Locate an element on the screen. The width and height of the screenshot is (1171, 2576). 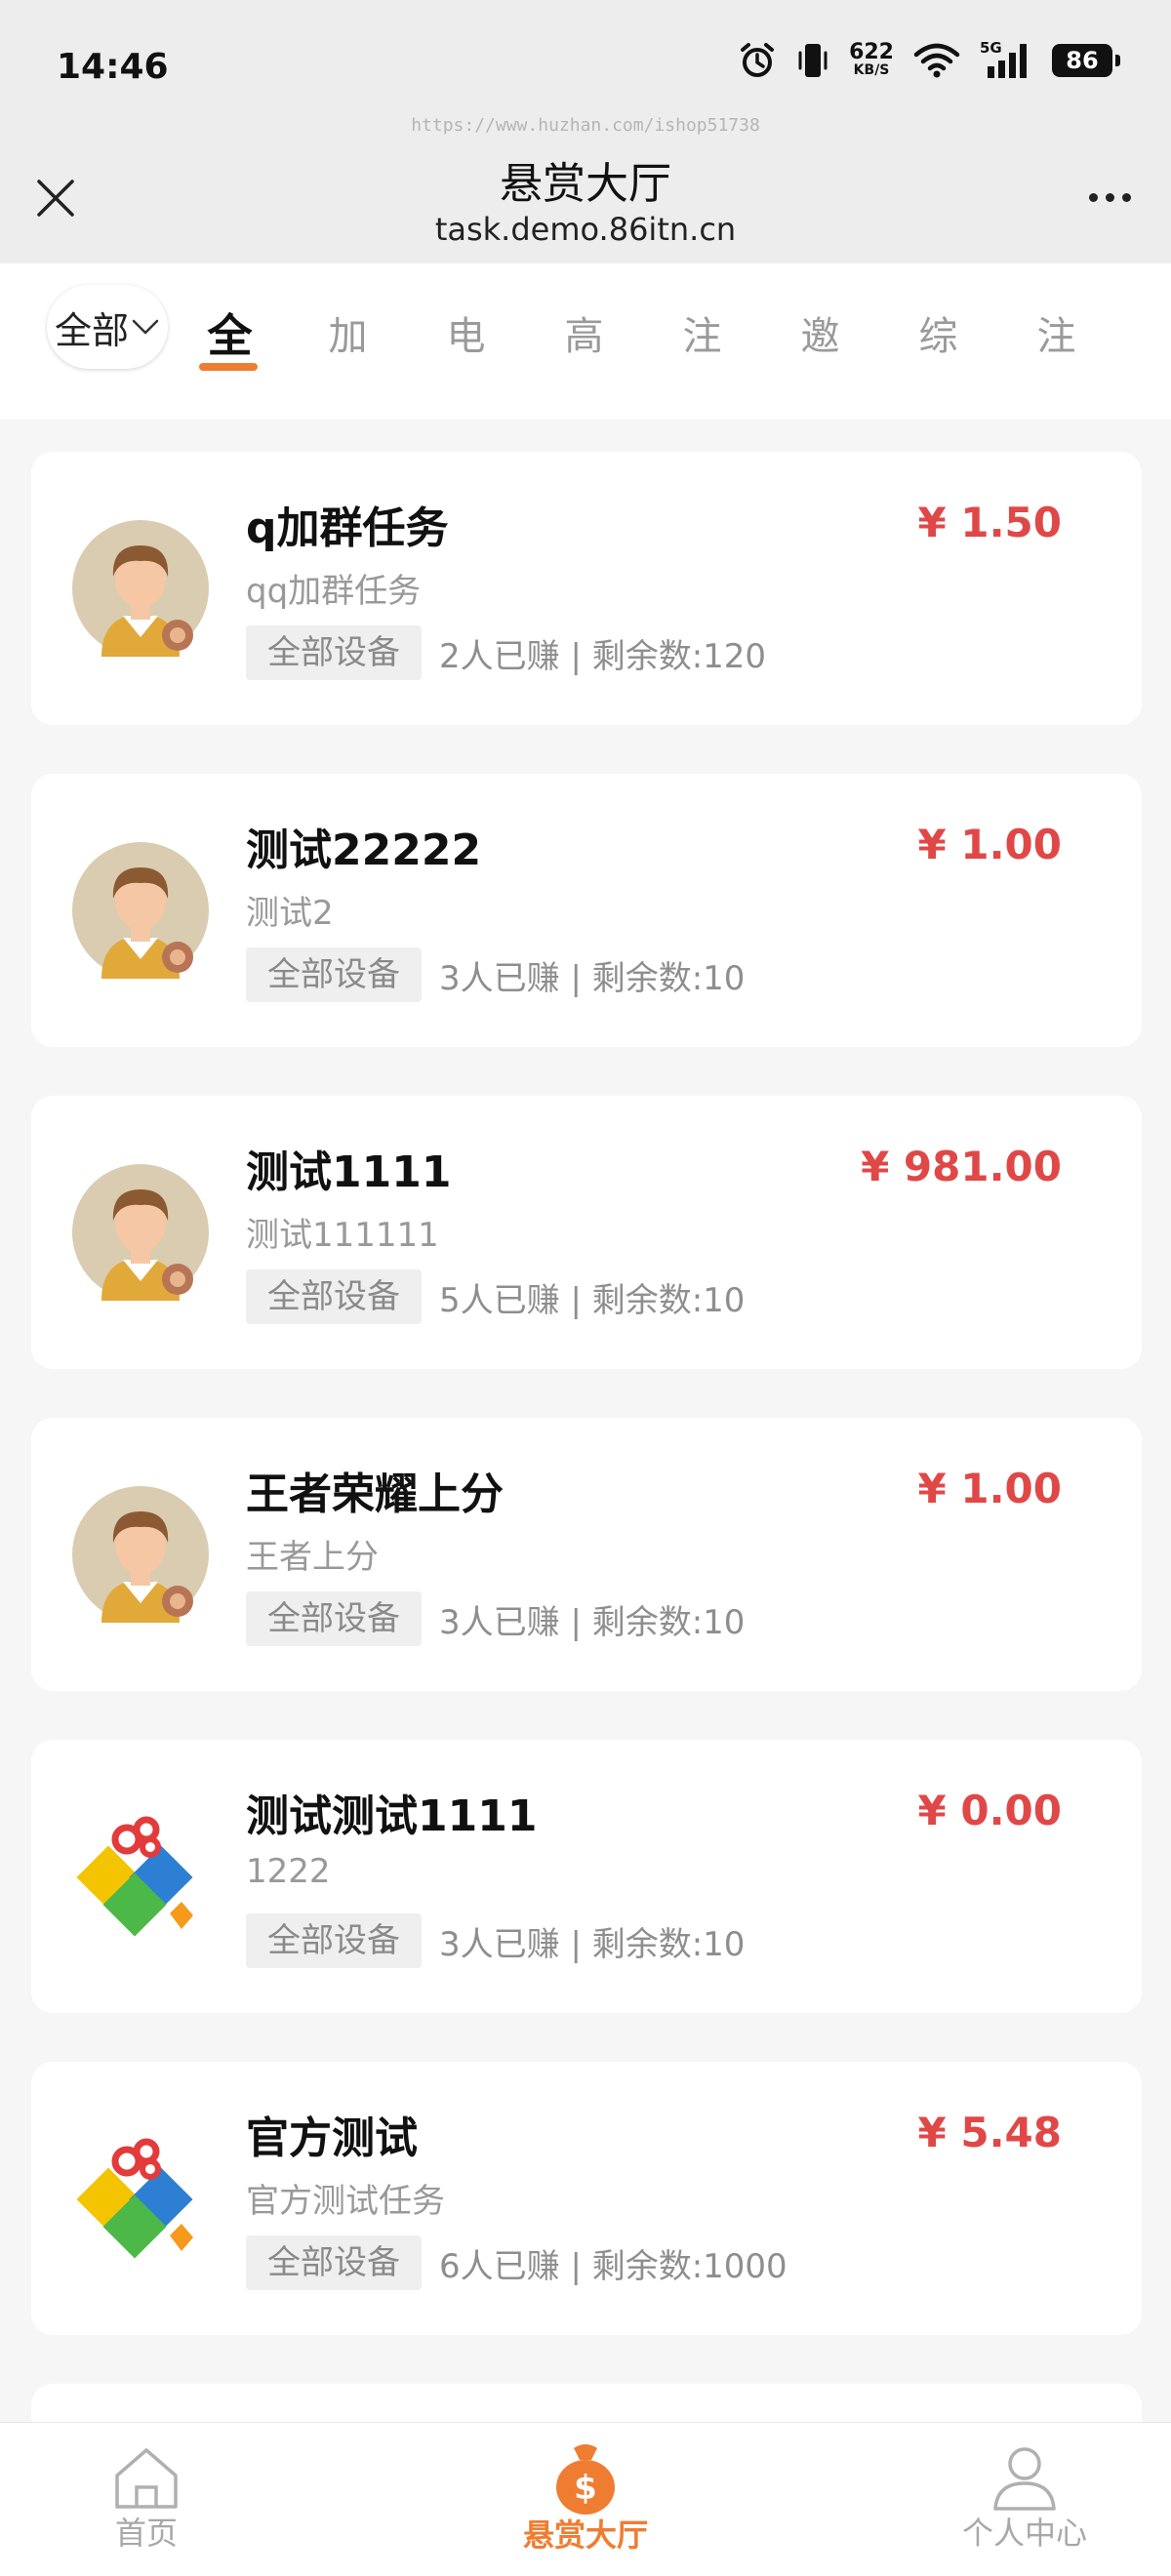
task-title: 官方测试 is located at coordinates (332, 2138).